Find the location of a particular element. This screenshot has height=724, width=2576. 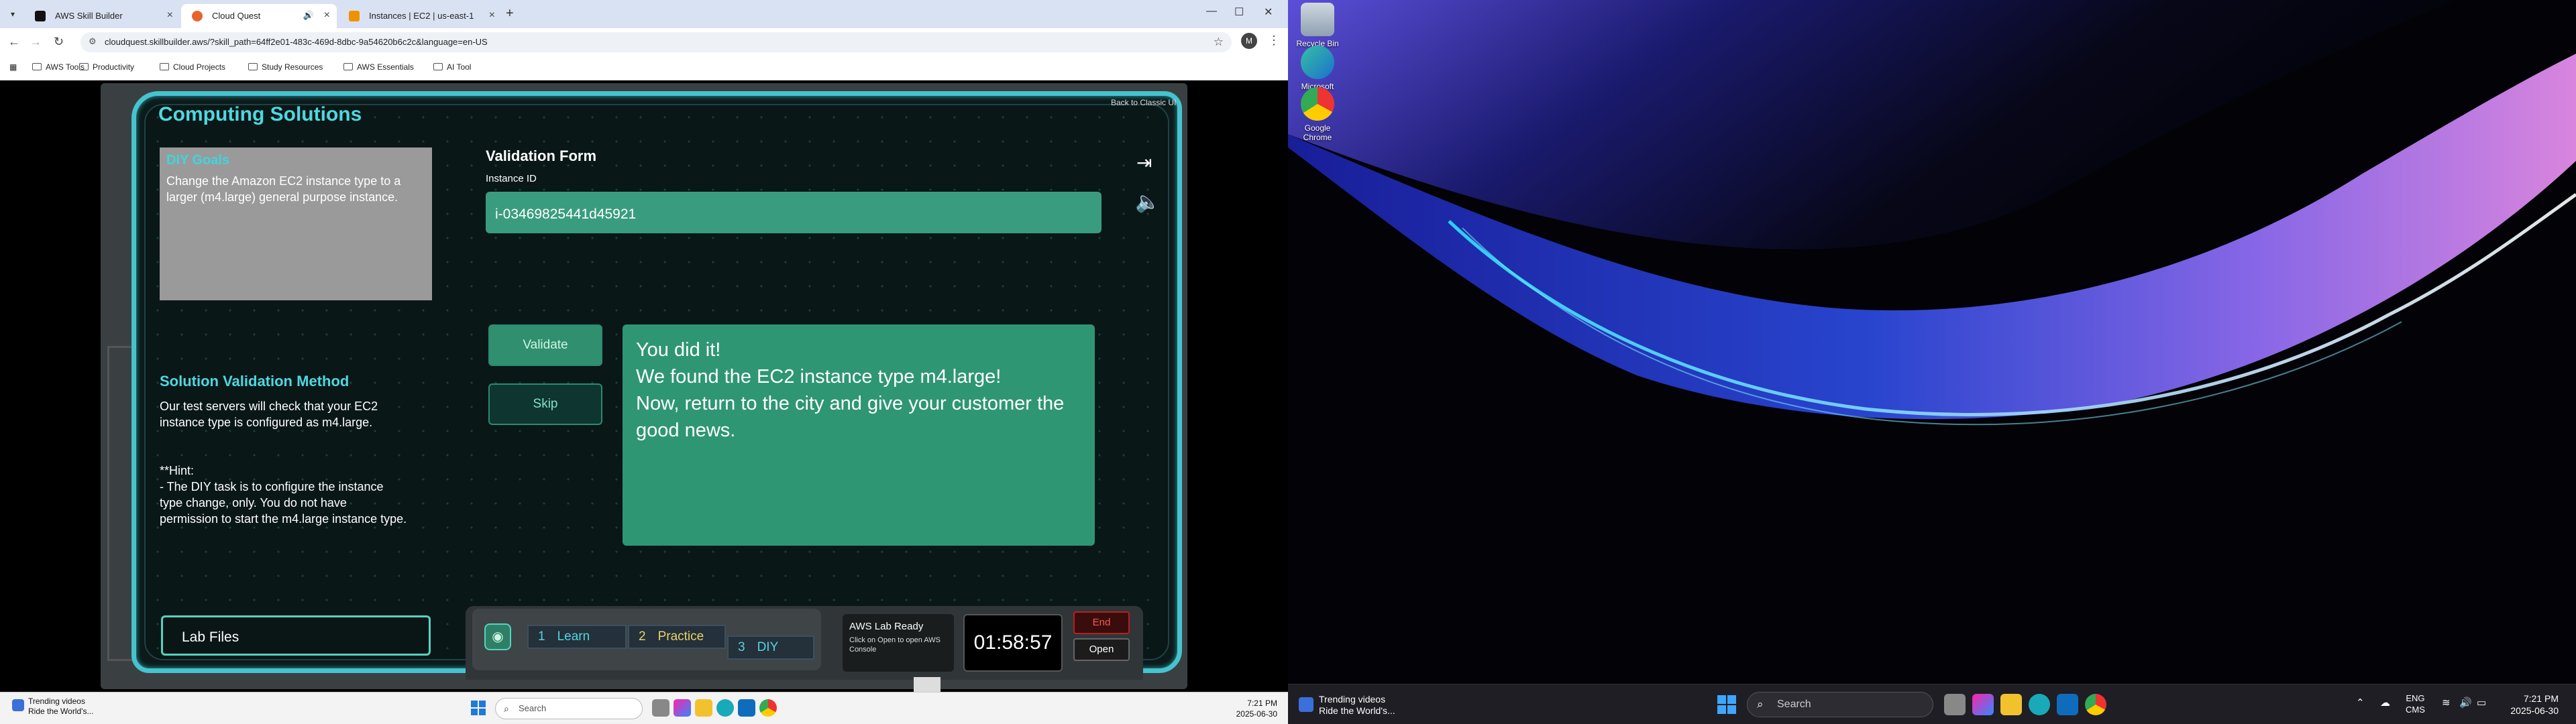

step-diy: 3 DIY is located at coordinates (770, 648).